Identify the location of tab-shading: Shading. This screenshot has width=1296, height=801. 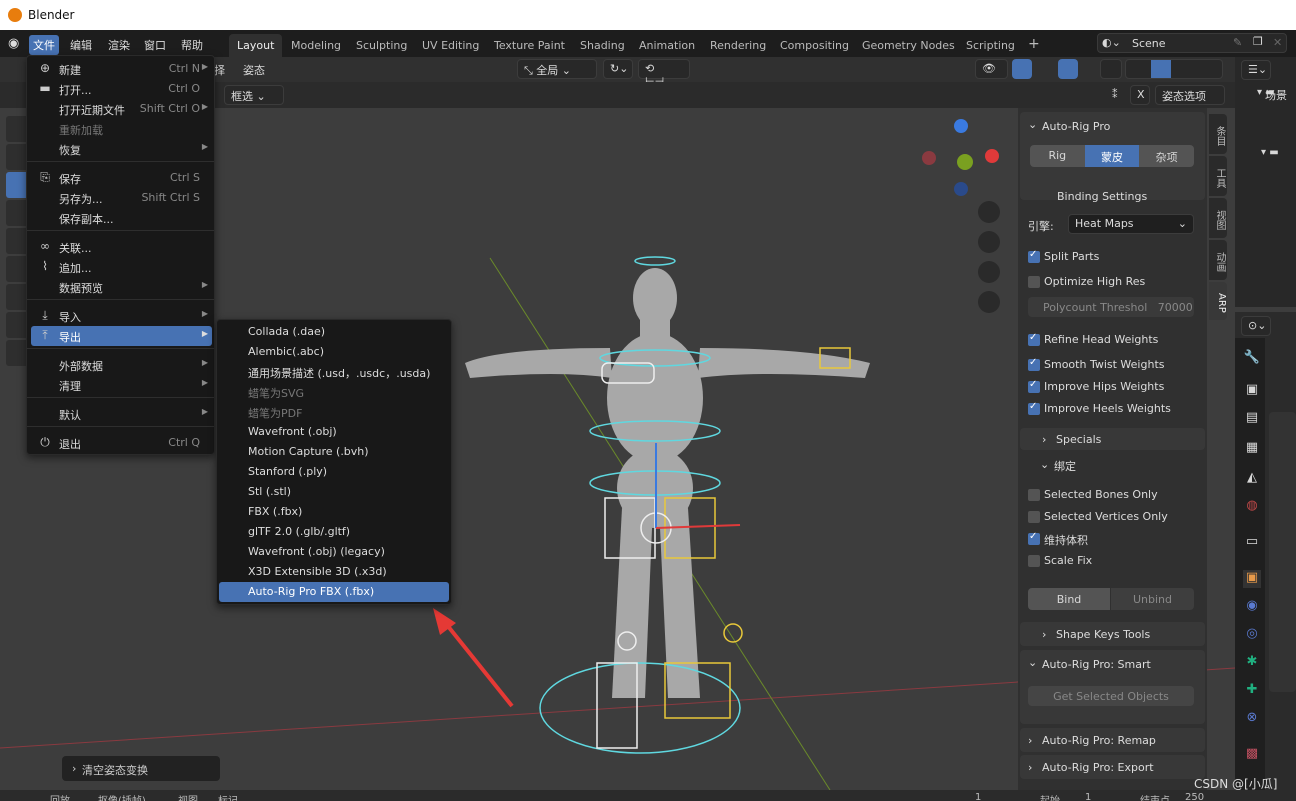
(602, 45).